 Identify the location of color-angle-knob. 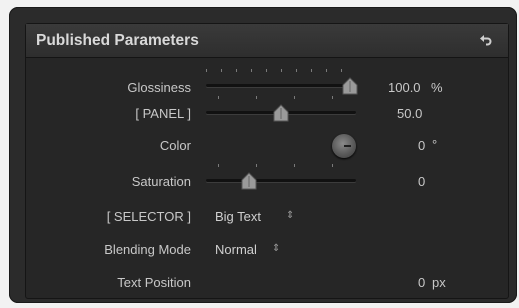
(344, 146).